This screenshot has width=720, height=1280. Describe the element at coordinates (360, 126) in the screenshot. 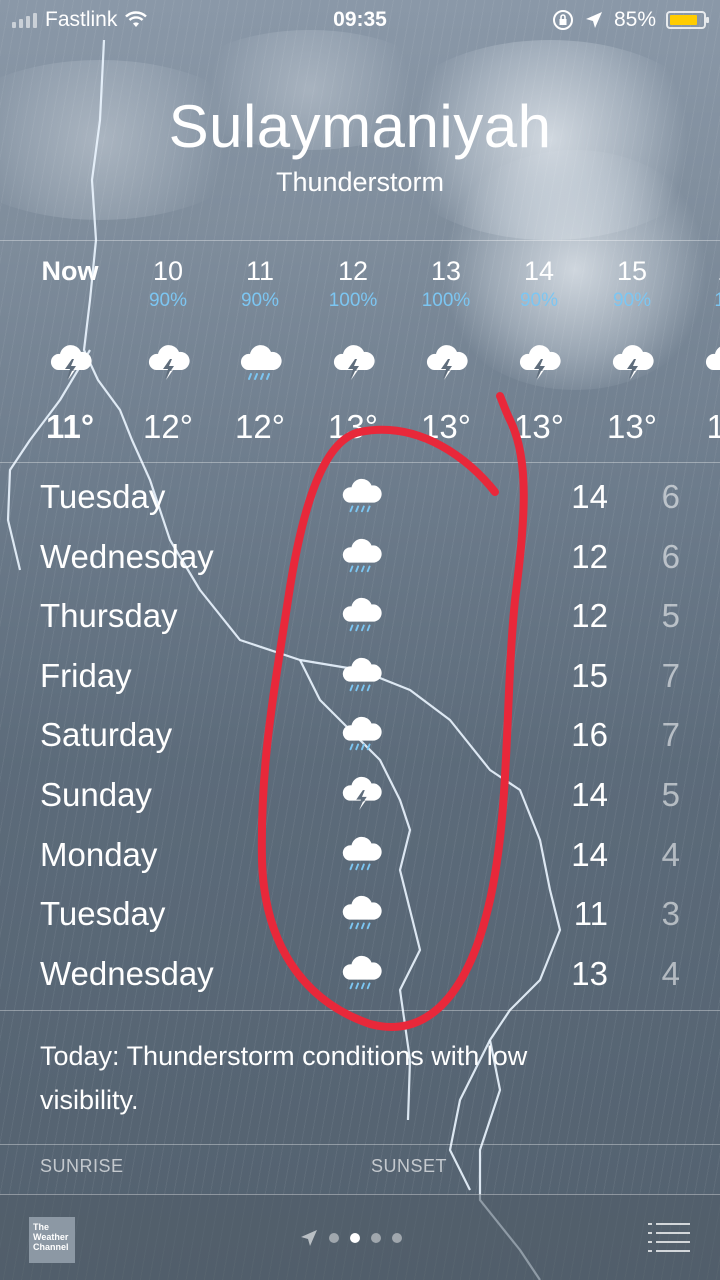

I see `city-name: Sulaymaniyah` at that location.